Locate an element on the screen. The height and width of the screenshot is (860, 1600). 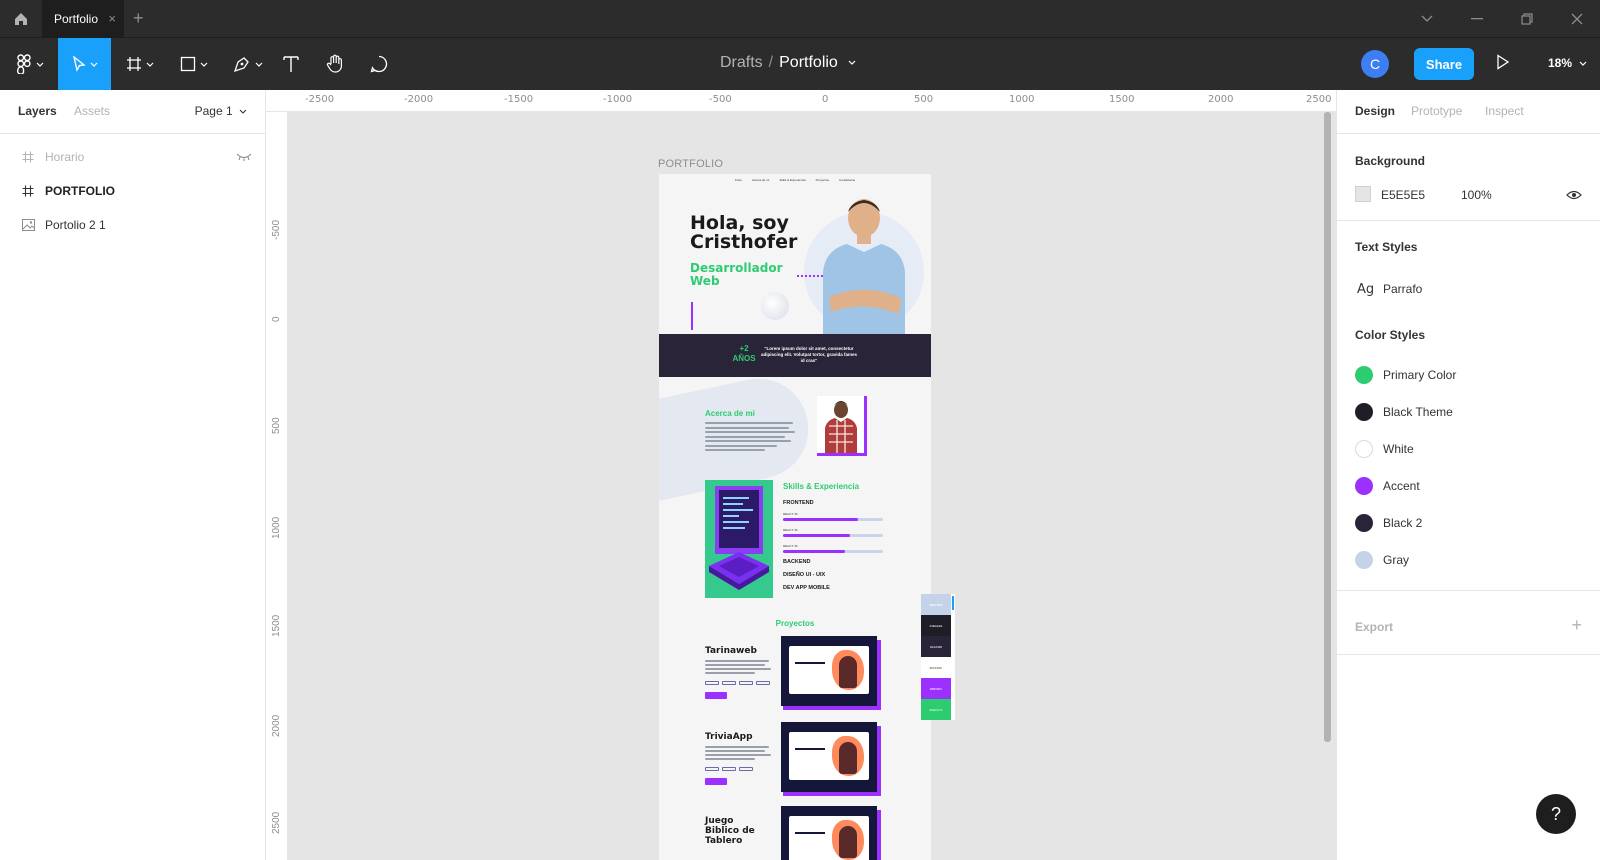
about-title: Acerca de mi is located at coordinates (730, 413).